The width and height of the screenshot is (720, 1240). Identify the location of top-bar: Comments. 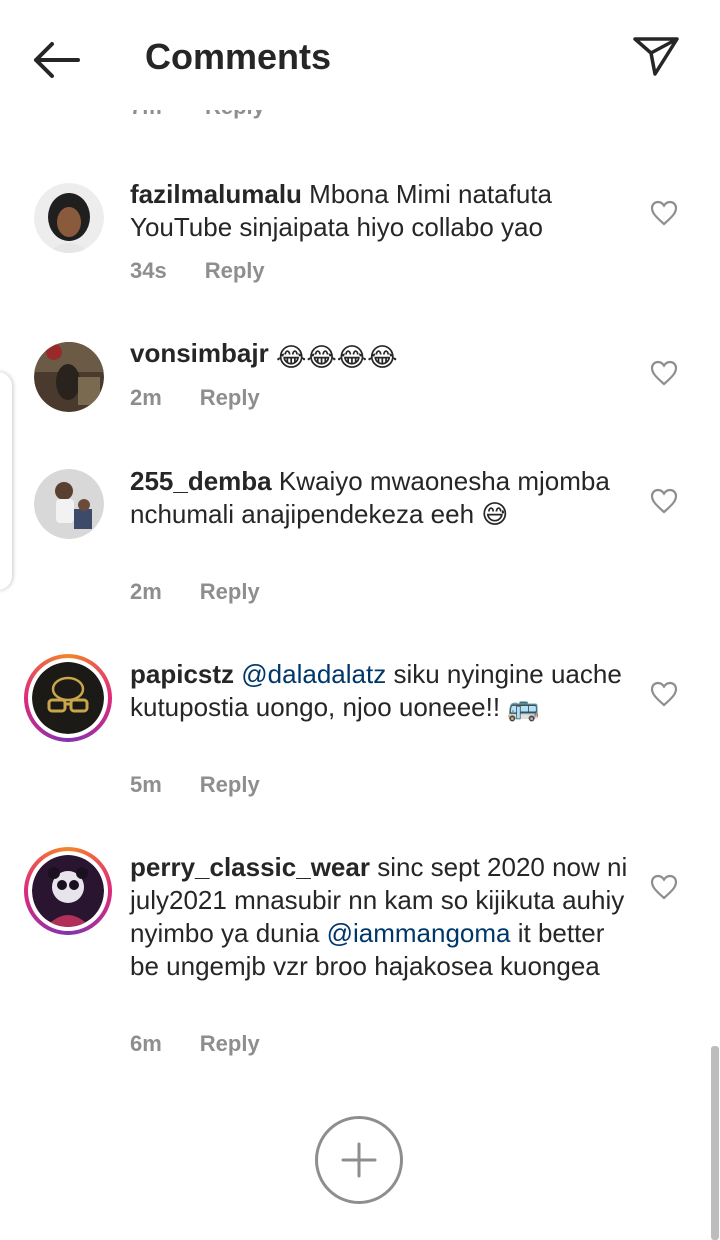
(360, 55).